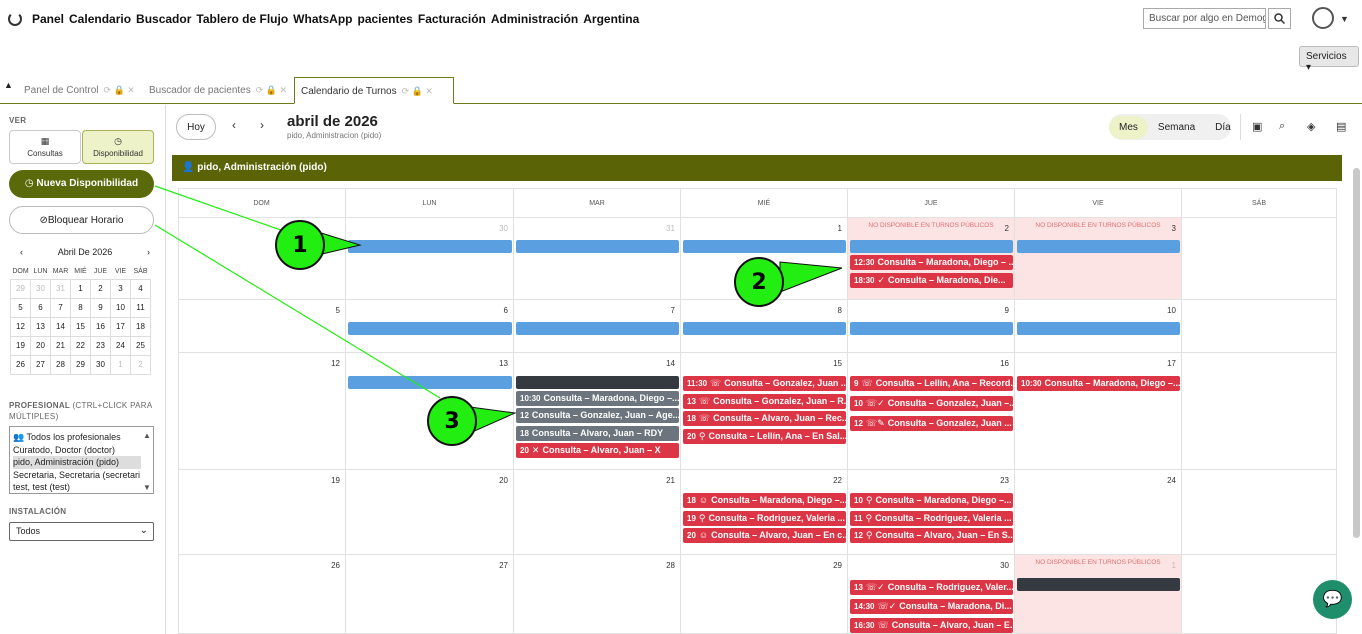 The height and width of the screenshot is (634, 1362). Describe the element at coordinates (503, 480) in the screenshot. I see `day-number: 20` at that location.